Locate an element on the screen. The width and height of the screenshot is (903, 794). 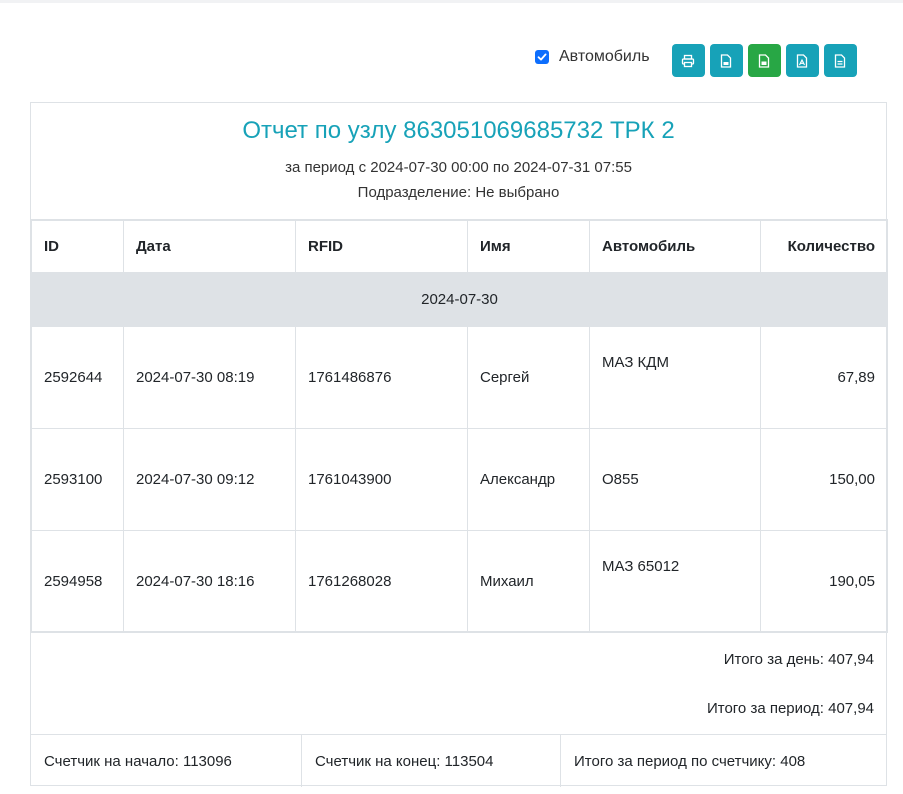
cell-name: Михаил is located at coordinates (528, 581).